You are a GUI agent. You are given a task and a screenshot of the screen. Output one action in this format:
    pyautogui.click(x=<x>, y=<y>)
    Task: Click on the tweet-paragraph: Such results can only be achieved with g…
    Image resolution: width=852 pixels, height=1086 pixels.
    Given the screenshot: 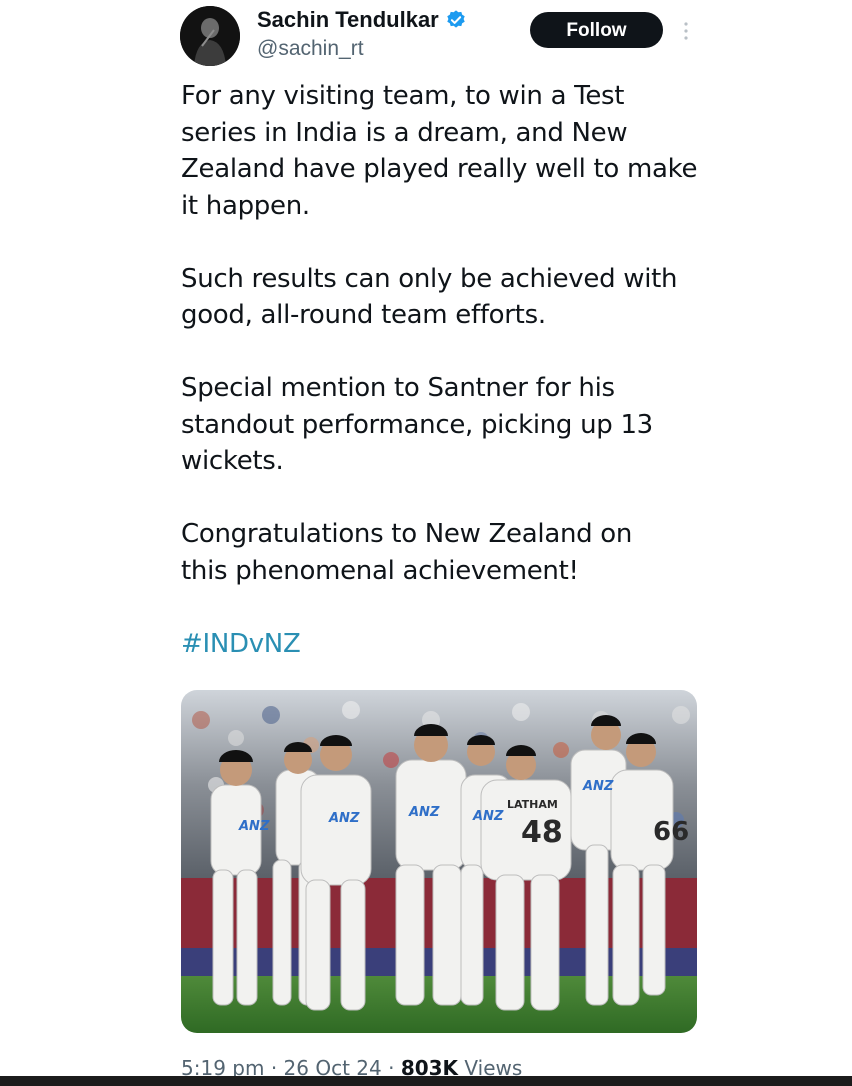 What is the action you would take?
    pyautogui.click(x=429, y=297)
    